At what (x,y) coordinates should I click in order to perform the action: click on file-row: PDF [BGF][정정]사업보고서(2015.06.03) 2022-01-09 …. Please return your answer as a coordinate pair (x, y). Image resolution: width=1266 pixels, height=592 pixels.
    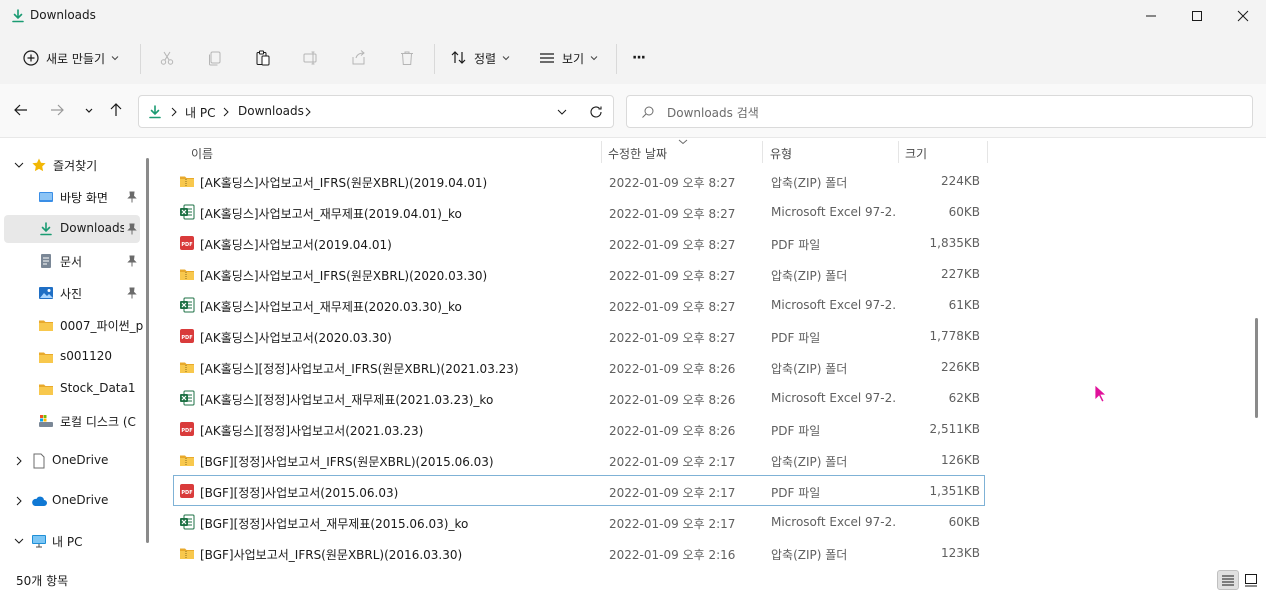
    Looking at the image, I should click on (579, 490).